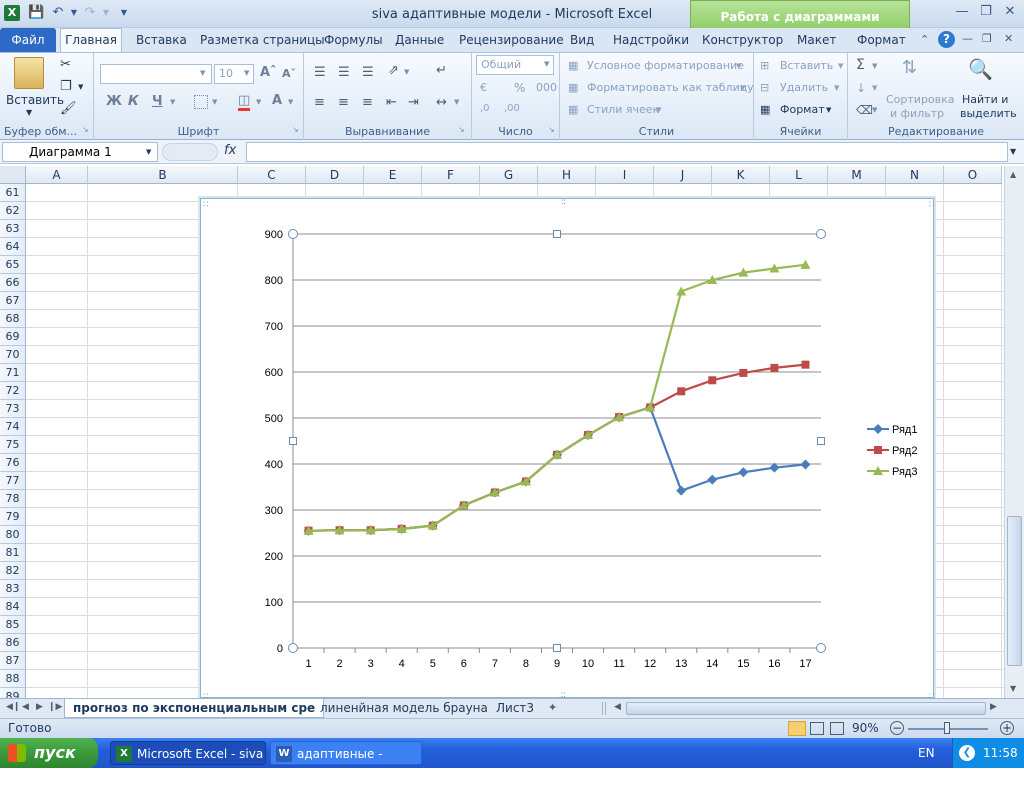 Image resolution: width=1024 pixels, height=790 pixels. What do you see at coordinates (946, 39) in the screenshot?
I see `help-icon: ?` at bounding box center [946, 39].